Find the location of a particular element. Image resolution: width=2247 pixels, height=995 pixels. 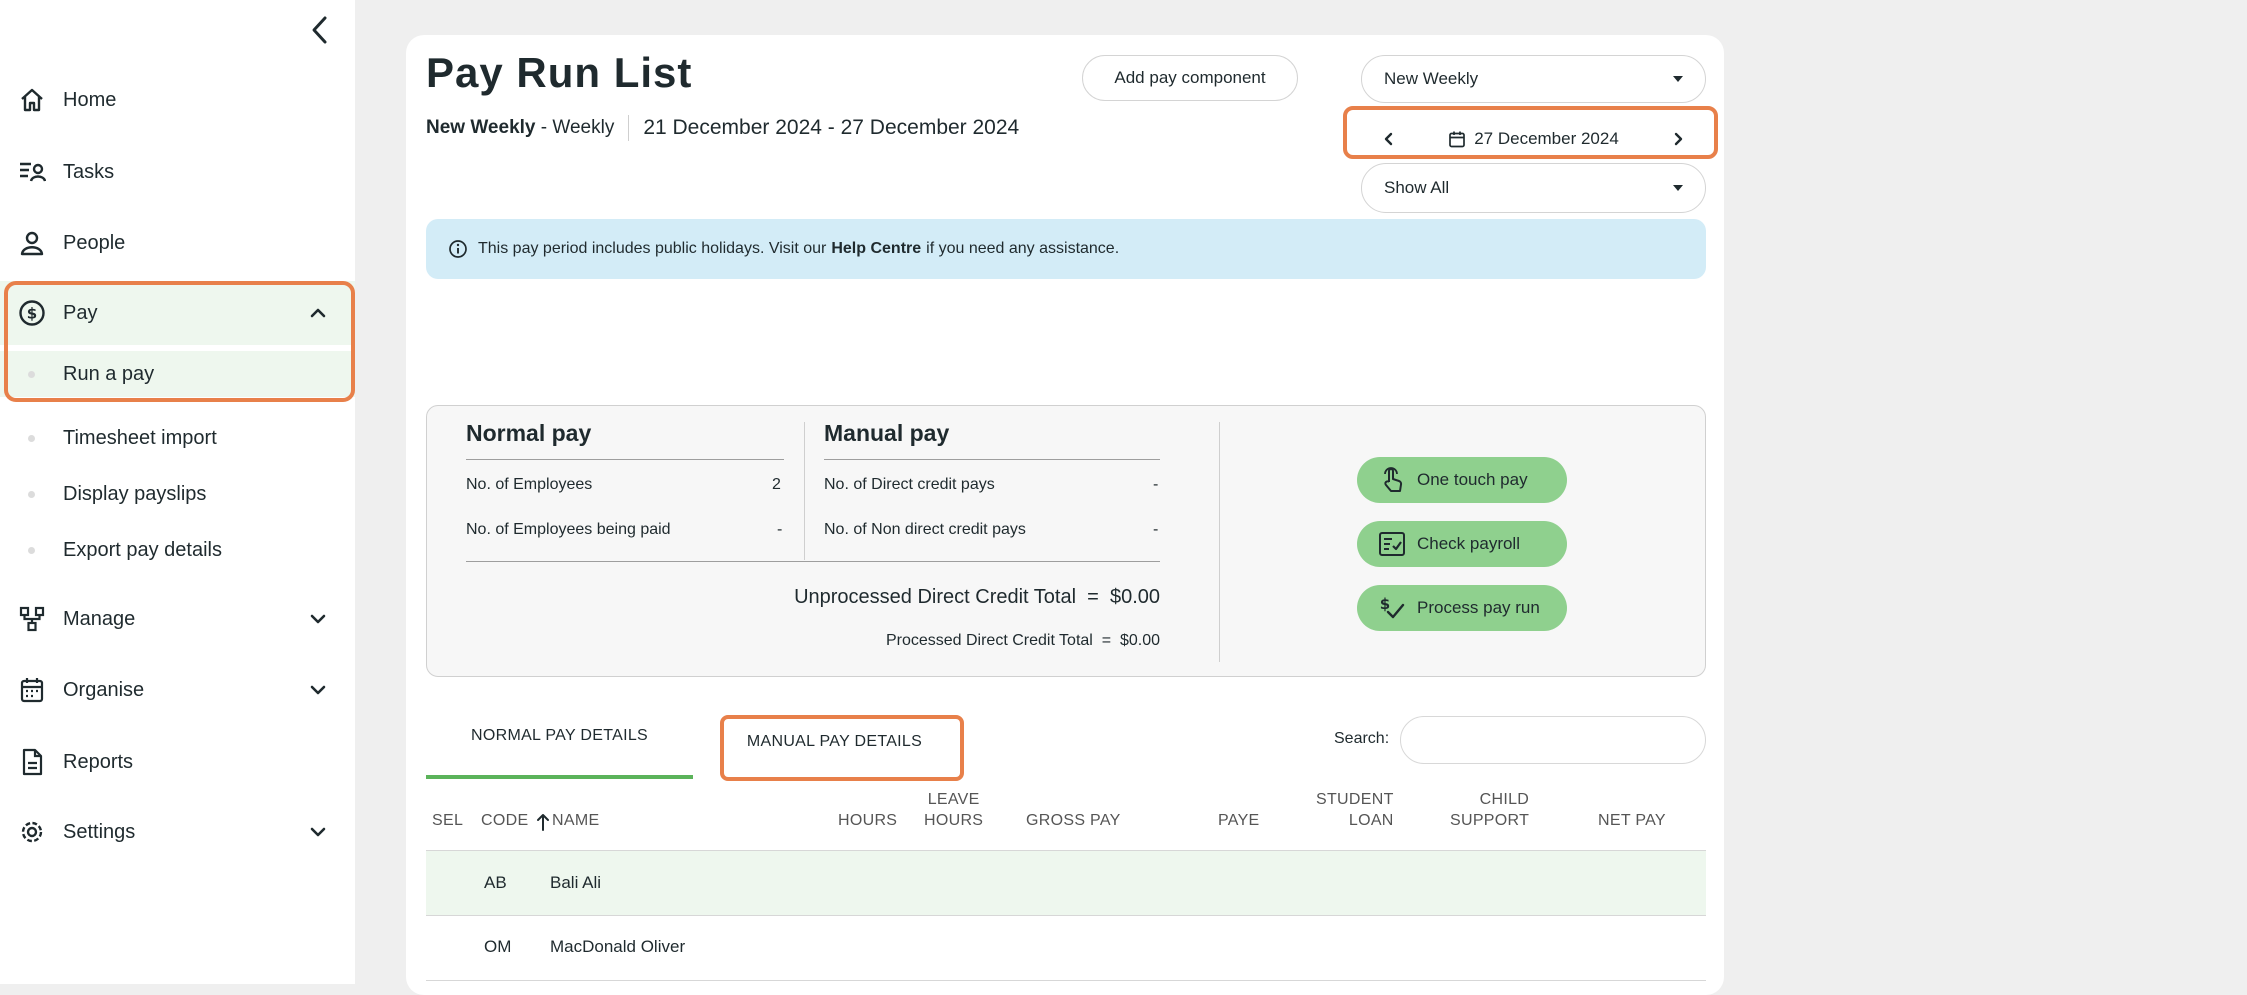

sidebar-subitem-label: Run a pay is located at coordinates (109, 373).